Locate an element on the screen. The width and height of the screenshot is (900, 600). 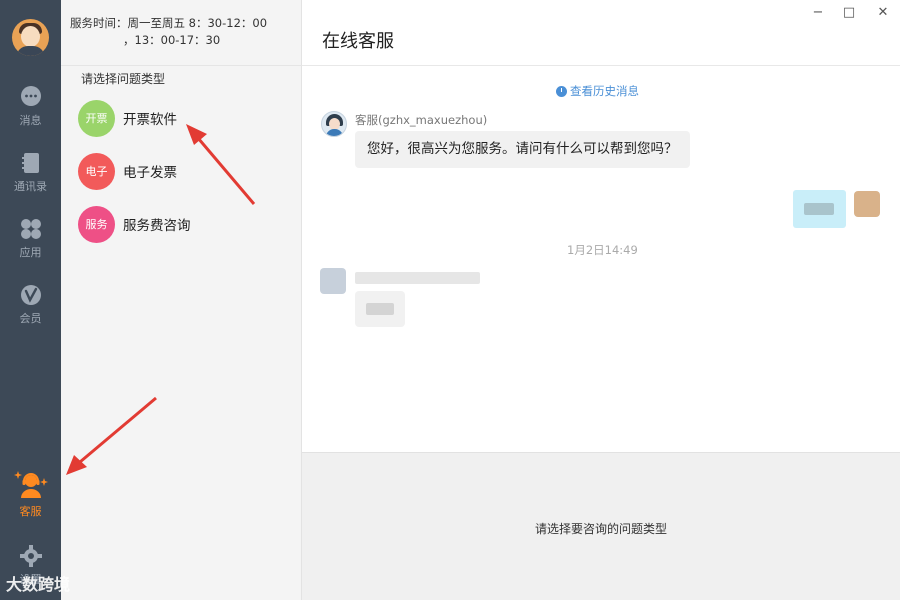
nav-item-label: 客服 is located at coordinates (30, 511).